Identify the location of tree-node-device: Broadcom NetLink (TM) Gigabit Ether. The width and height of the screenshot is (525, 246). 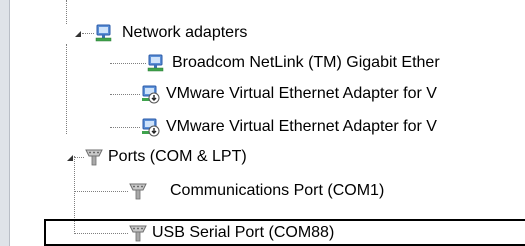
(262, 63).